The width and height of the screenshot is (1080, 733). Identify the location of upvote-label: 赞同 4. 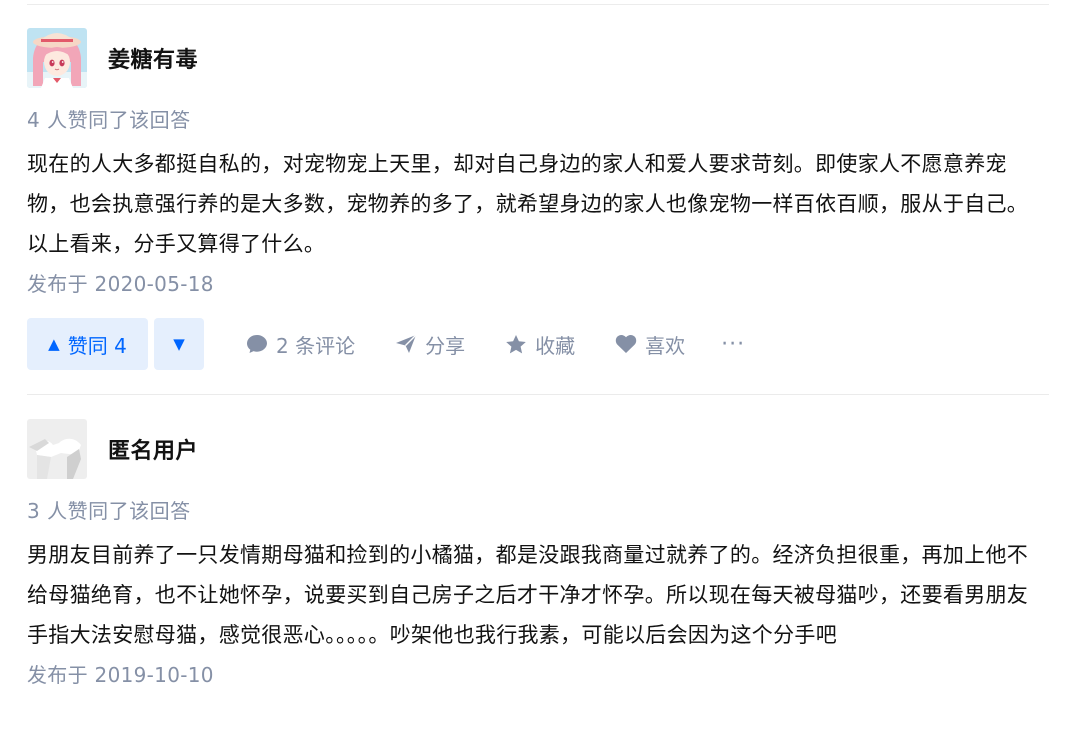
(97, 345).